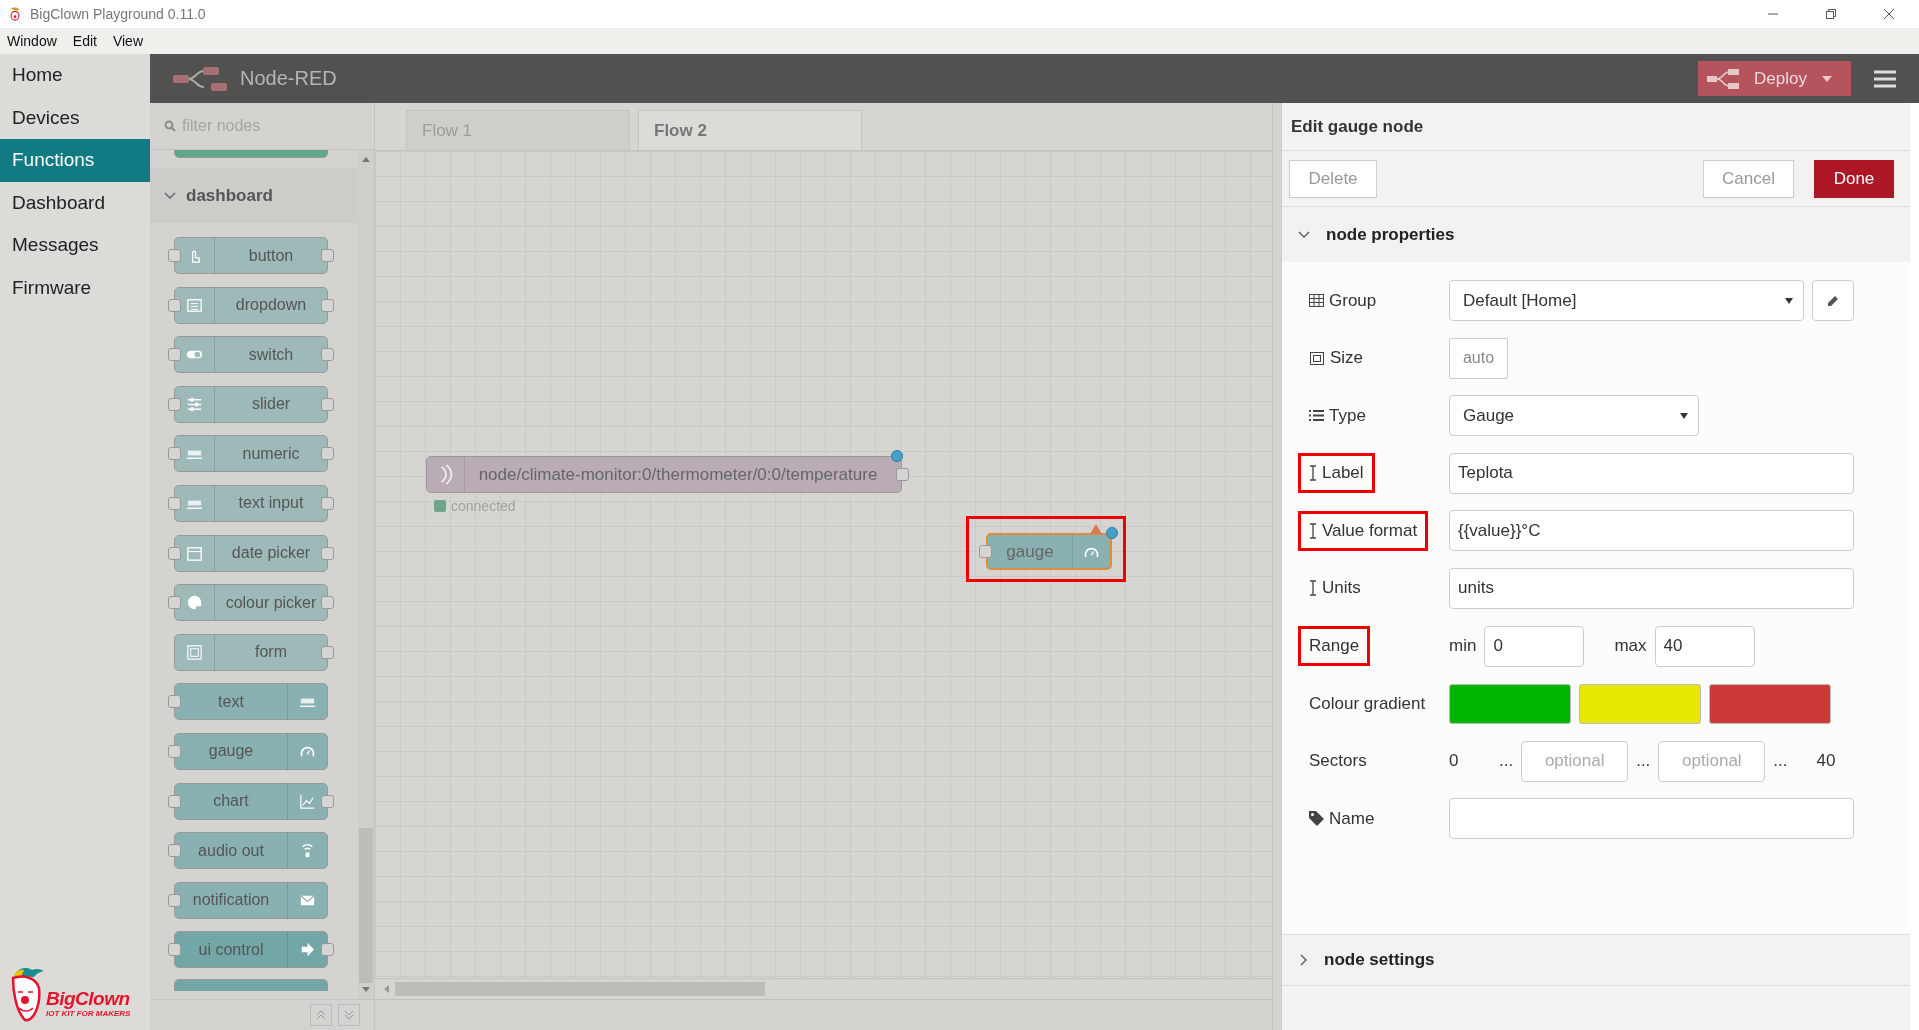 The height and width of the screenshot is (1030, 1919). What do you see at coordinates (1534, 646) in the screenshot?
I see `min-field: 0` at bounding box center [1534, 646].